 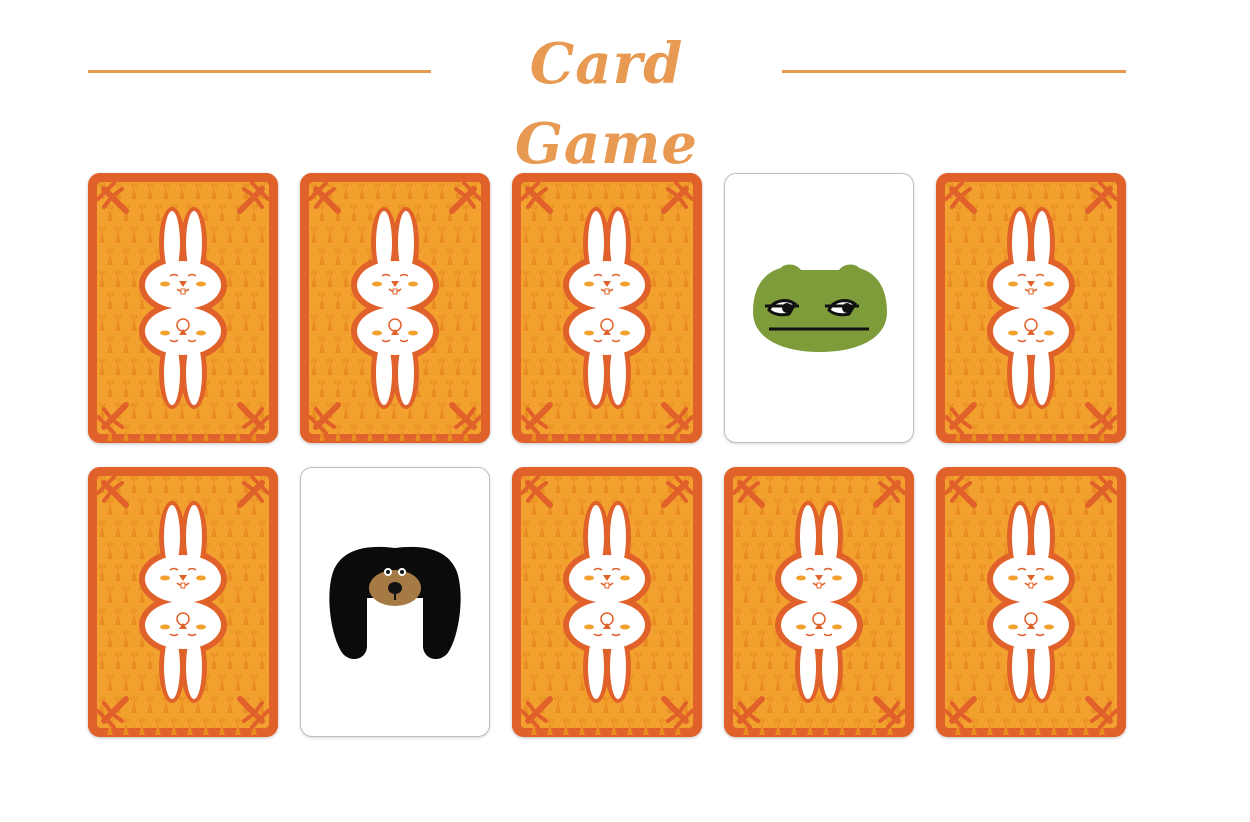 I want to click on card-face-dog, so click(x=395, y=602).